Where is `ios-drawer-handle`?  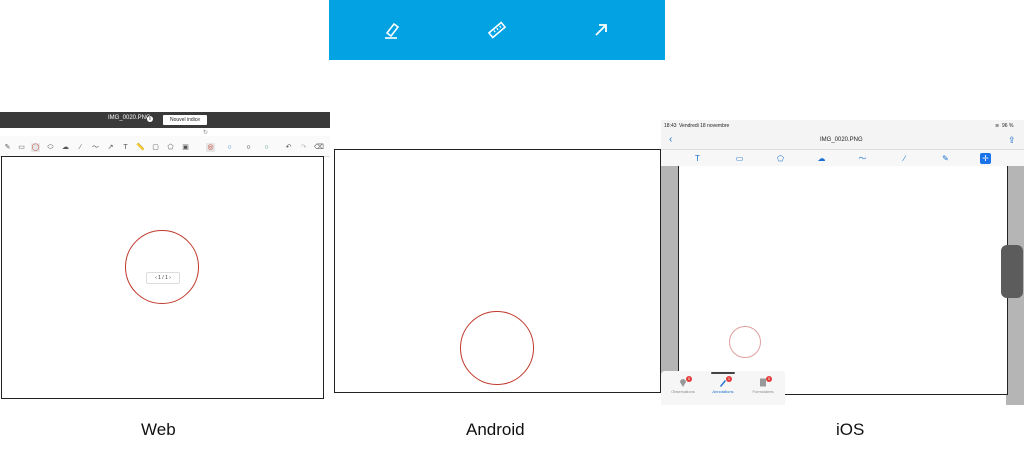 ios-drawer-handle is located at coordinates (1012, 271).